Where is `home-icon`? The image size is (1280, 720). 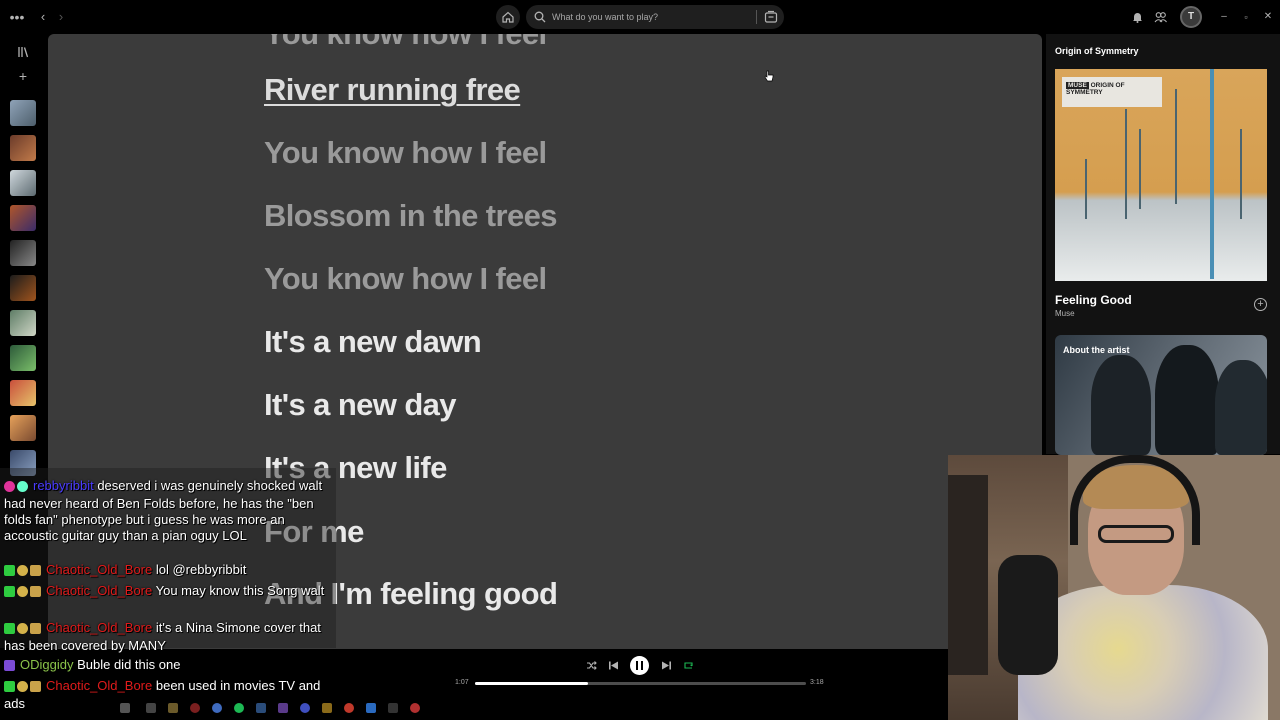 home-icon is located at coordinates (508, 17).